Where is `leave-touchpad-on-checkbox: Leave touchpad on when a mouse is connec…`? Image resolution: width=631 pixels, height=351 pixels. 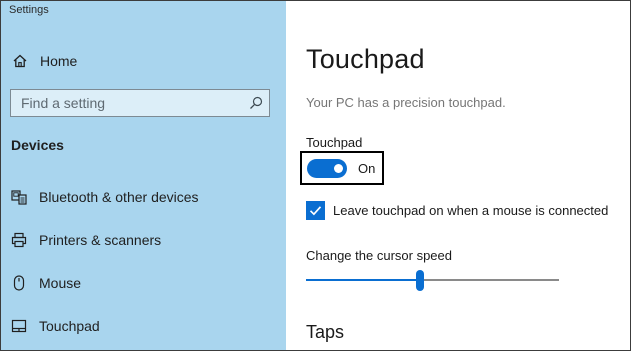 leave-touchpad-on-checkbox: Leave touchpad on when a mouse is connec… is located at coordinates (466, 210).